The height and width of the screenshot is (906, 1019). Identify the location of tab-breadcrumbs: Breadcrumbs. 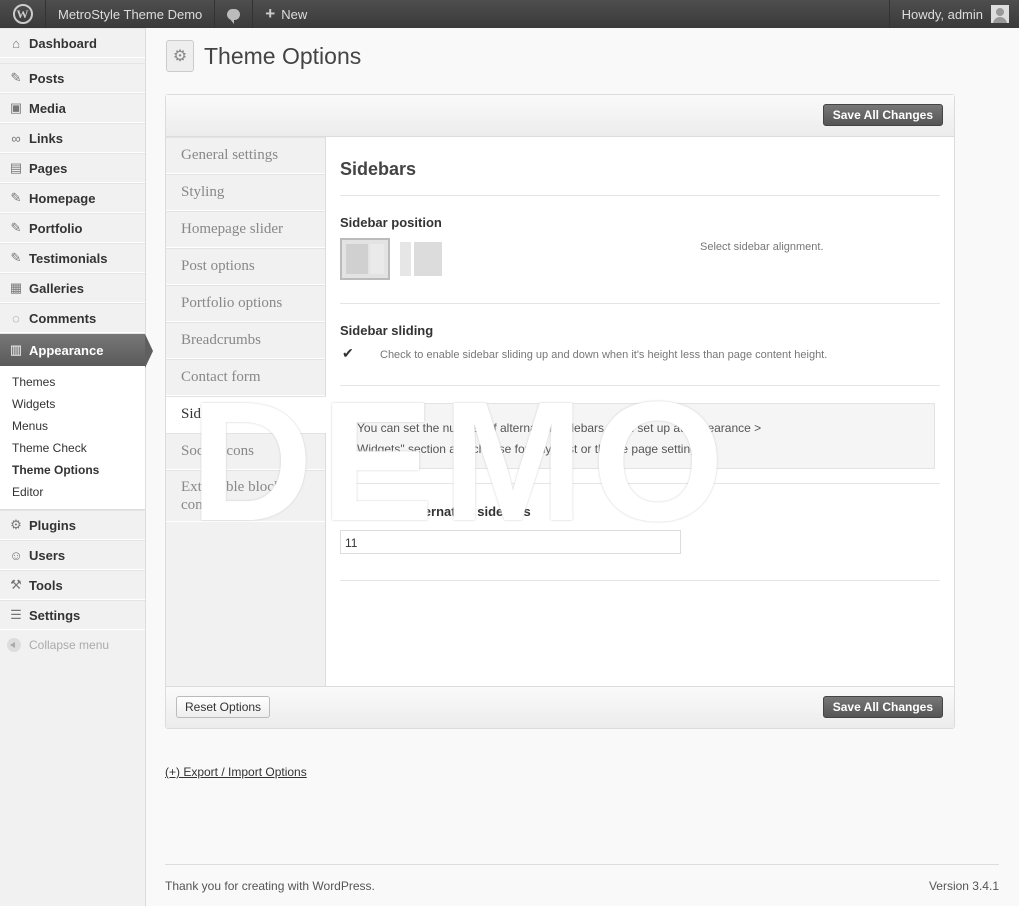
(245, 340).